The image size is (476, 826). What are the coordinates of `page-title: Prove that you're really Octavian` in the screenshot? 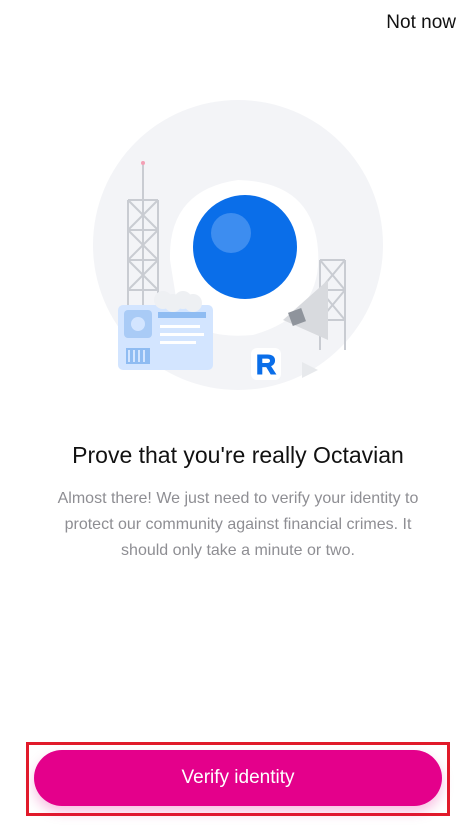 It's located at (238, 455).